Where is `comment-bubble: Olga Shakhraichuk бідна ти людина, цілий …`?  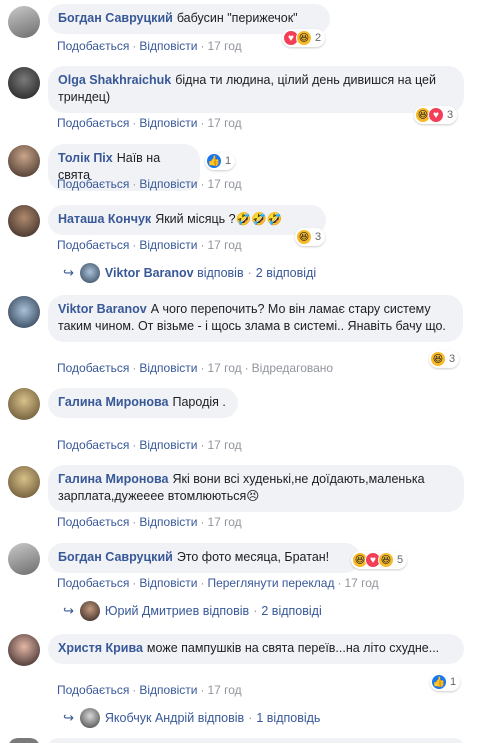
comment-bubble: Olga Shakhraichuk бідна ти людина, цілий … is located at coordinates (256, 89).